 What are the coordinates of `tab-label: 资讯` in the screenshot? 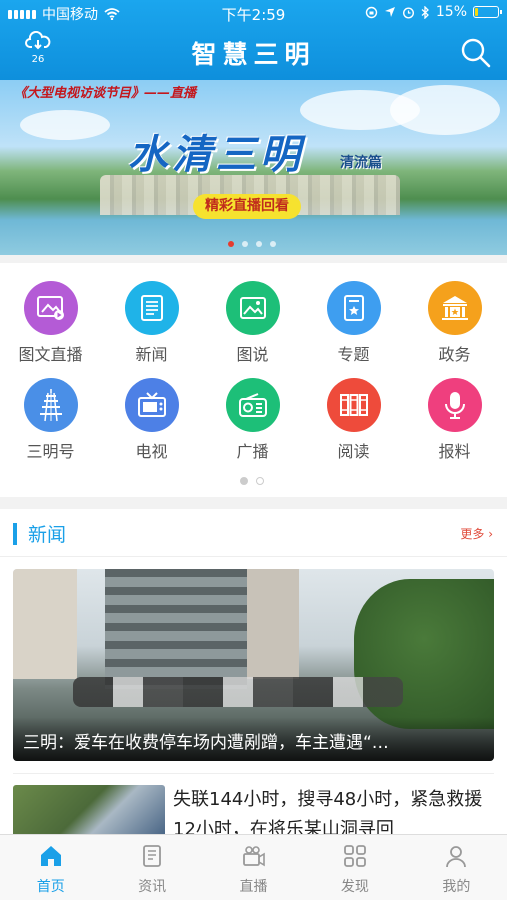 It's located at (152, 887).